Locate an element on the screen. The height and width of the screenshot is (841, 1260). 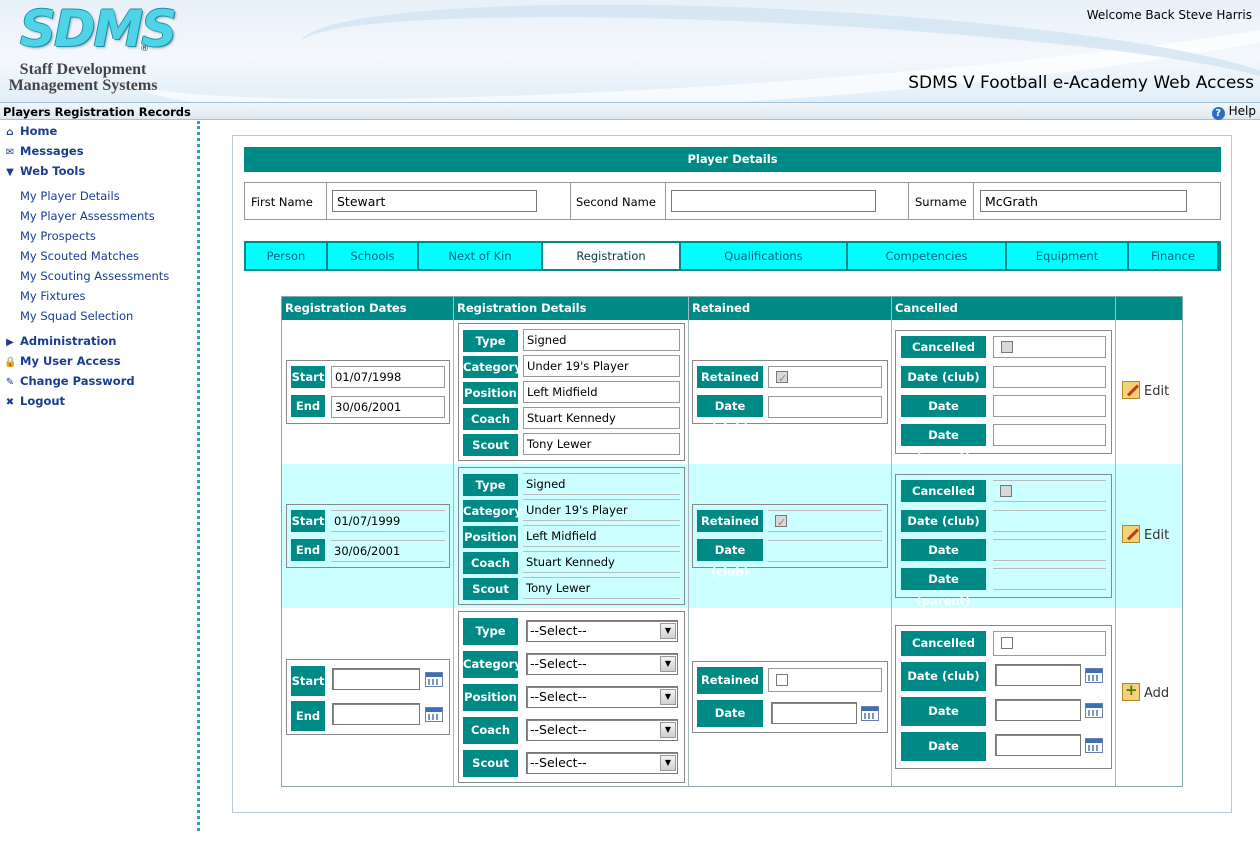
nav-change-password: ✎ Change Password is located at coordinates (98, 381).